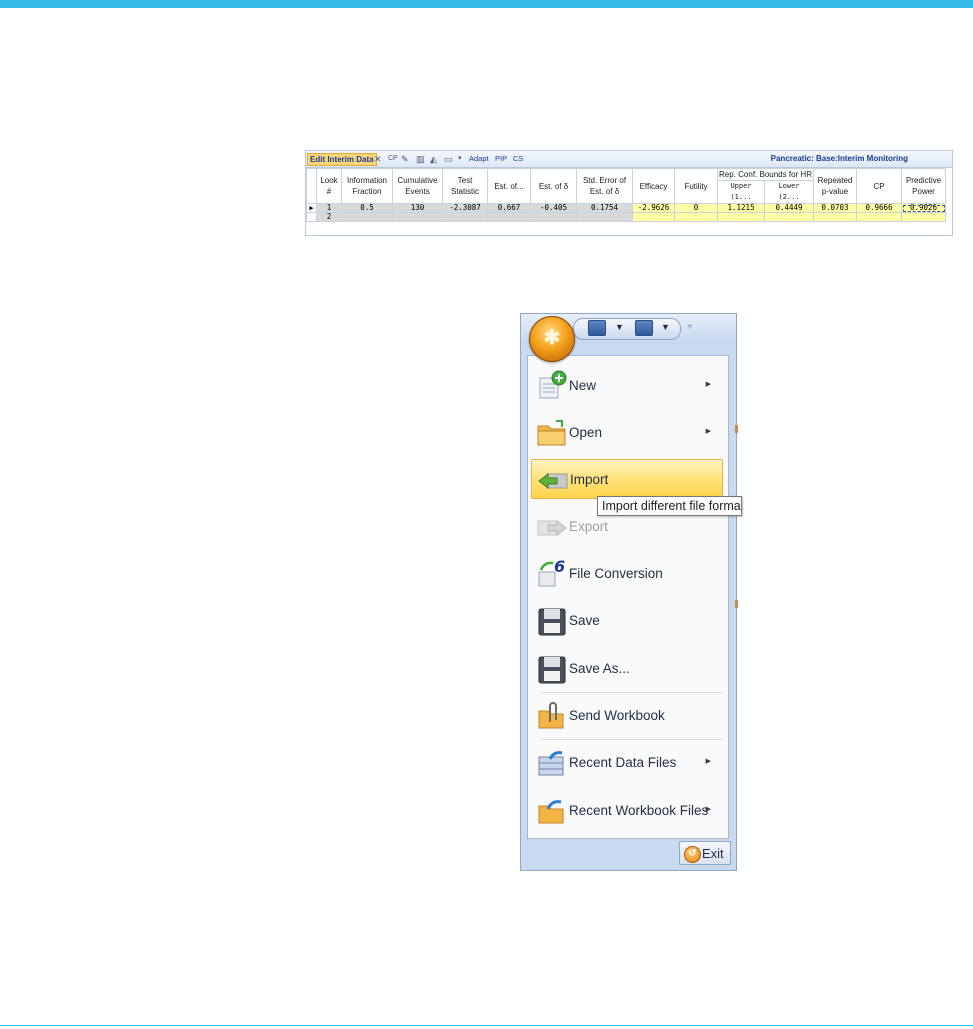 The width and height of the screenshot is (973, 1029). Describe the element at coordinates (627, 433) in the screenshot. I see `menu-item-open: Open ▶` at that location.